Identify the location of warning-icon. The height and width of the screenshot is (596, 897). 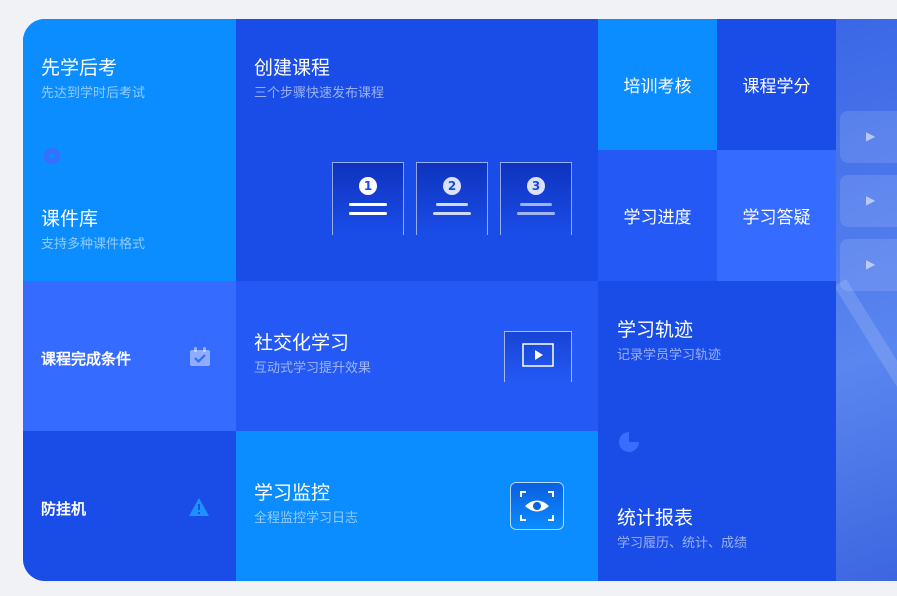
(199, 509).